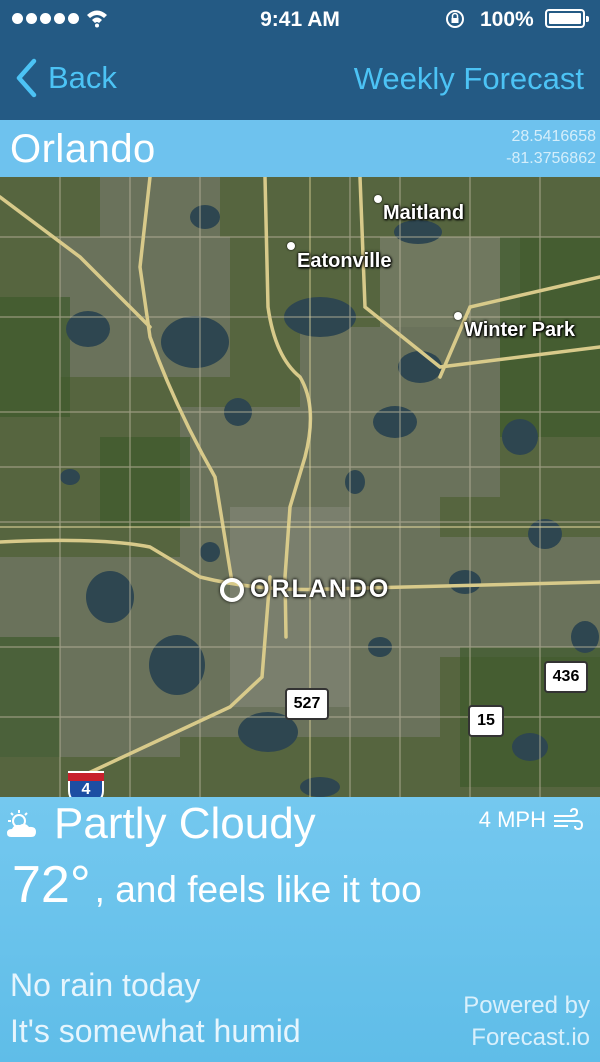 The image size is (600, 1062). I want to click on partly-cloudy-icon, so click(21, 823).